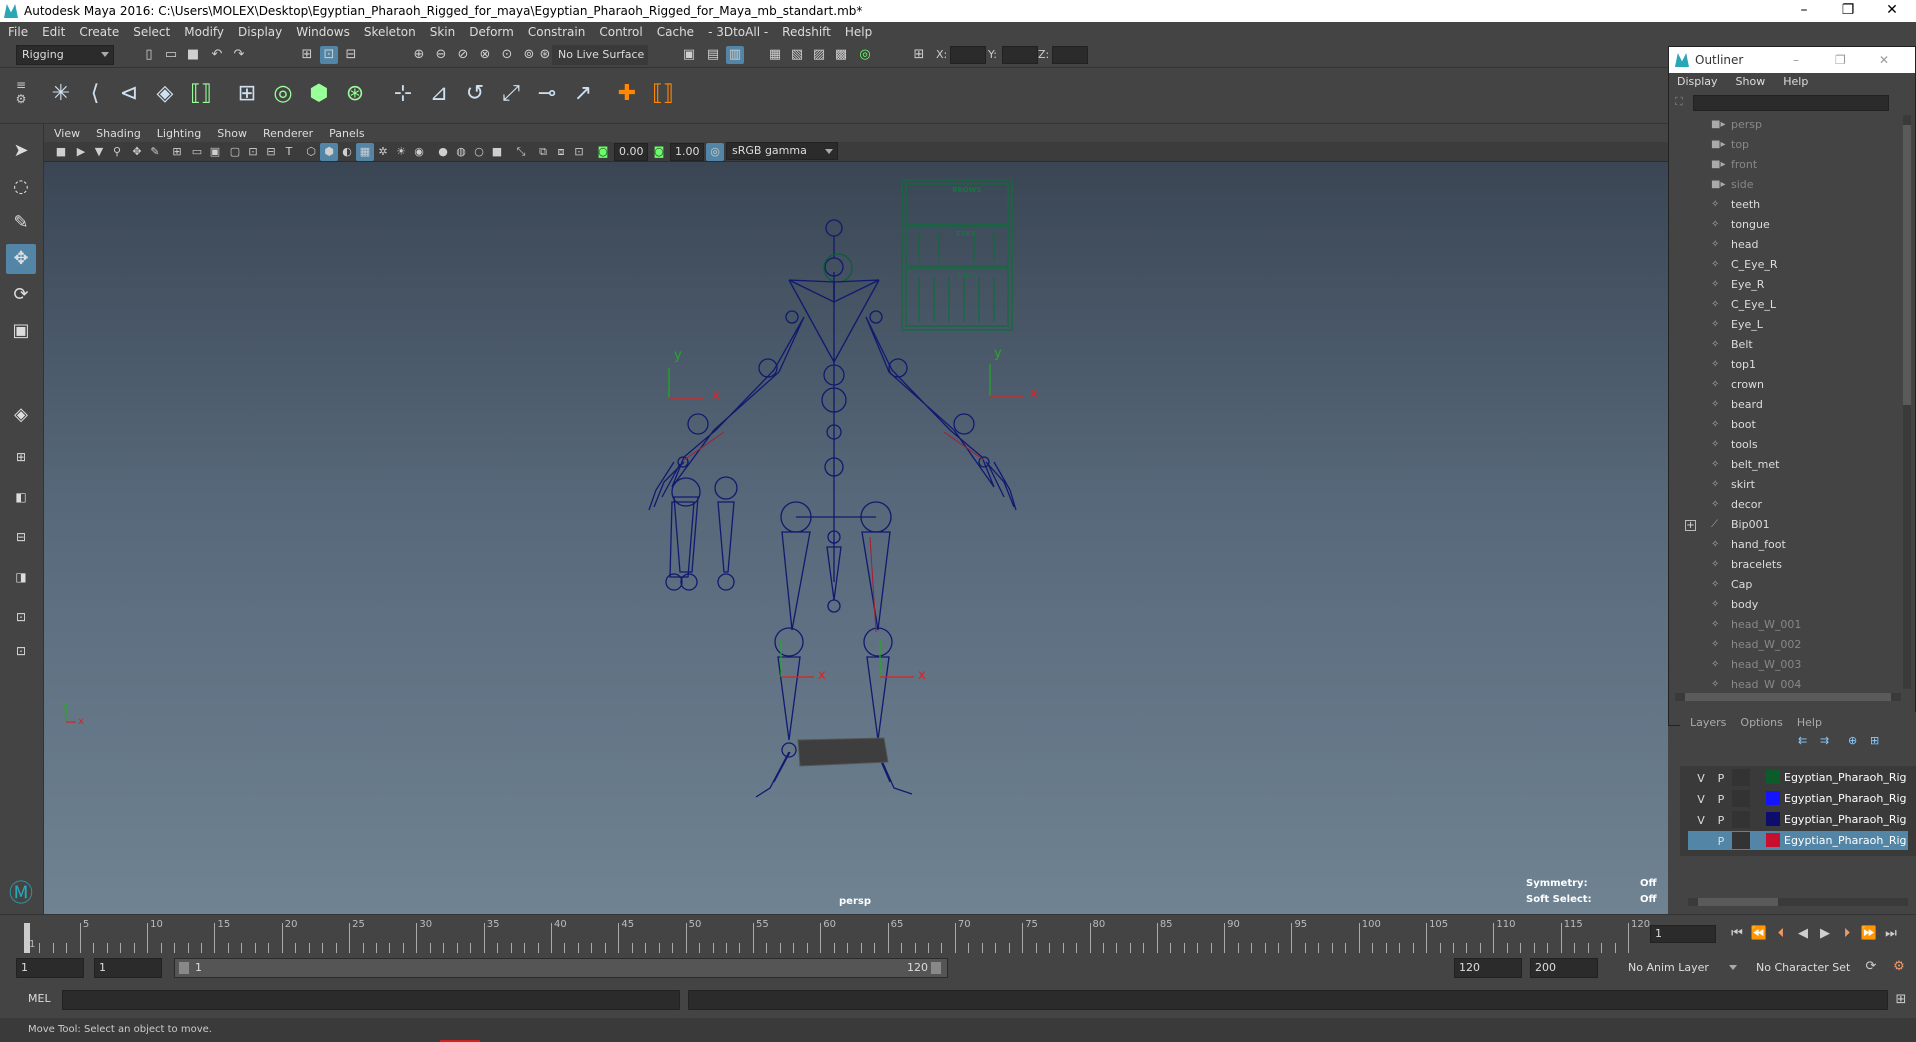 This screenshot has height=1042, width=1916. I want to click on film-gate-icon: ▭, so click(197, 152).